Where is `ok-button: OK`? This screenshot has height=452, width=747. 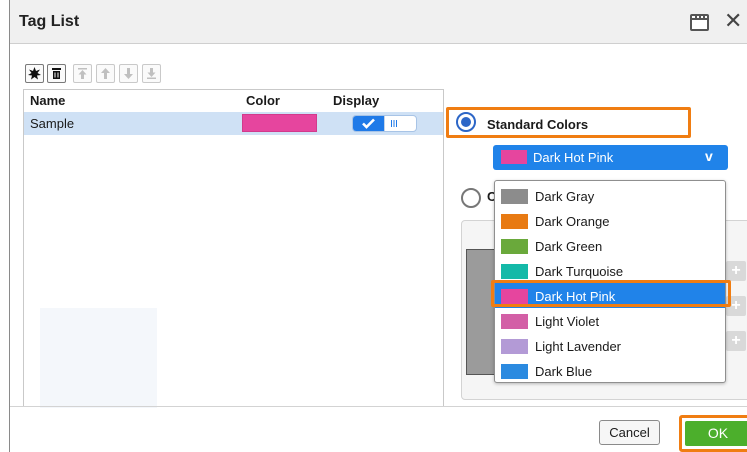
ok-button: OK is located at coordinates (716, 433).